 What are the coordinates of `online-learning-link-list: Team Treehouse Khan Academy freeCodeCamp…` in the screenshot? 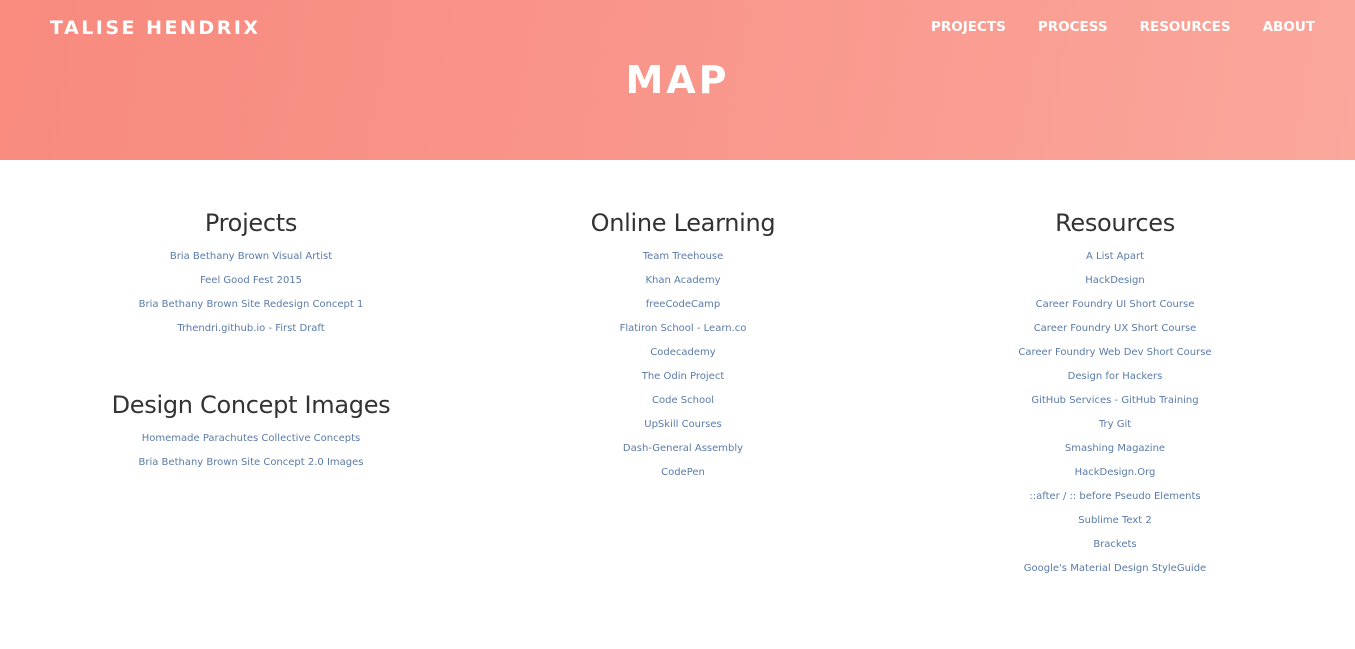 It's located at (683, 362).